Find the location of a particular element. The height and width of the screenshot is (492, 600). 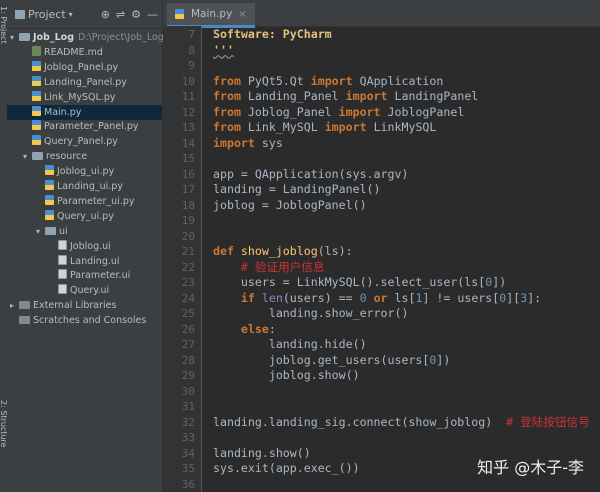

line-number: 15 is located at coordinates (188, 158).